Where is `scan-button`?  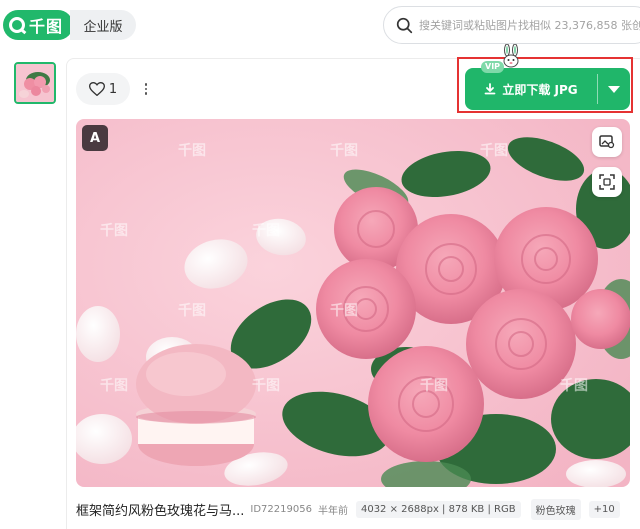 scan-button is located at coordinates (607, 182).